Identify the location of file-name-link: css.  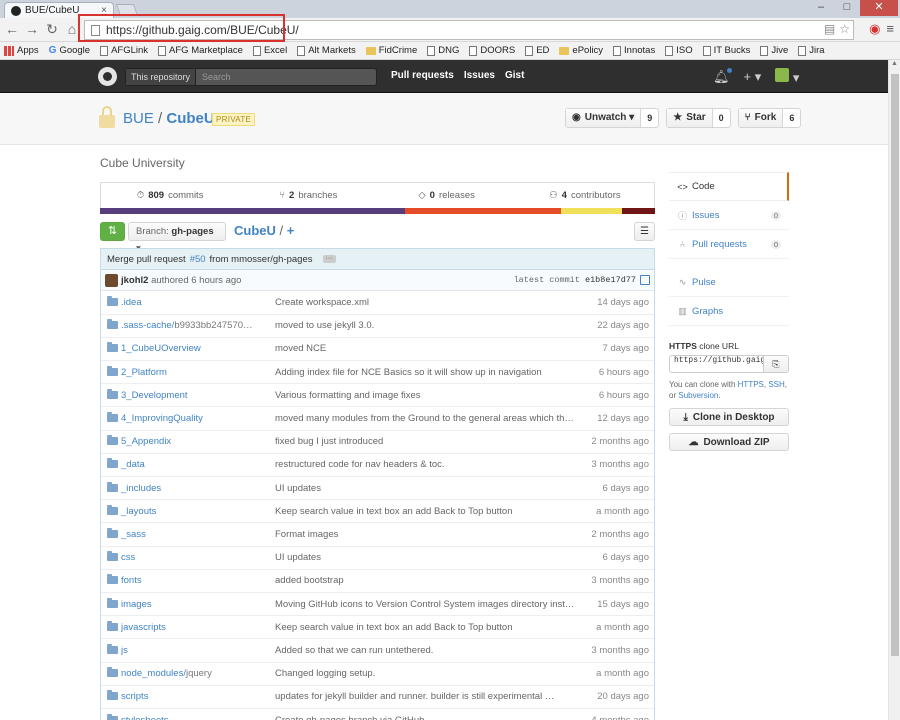
(128, 557).